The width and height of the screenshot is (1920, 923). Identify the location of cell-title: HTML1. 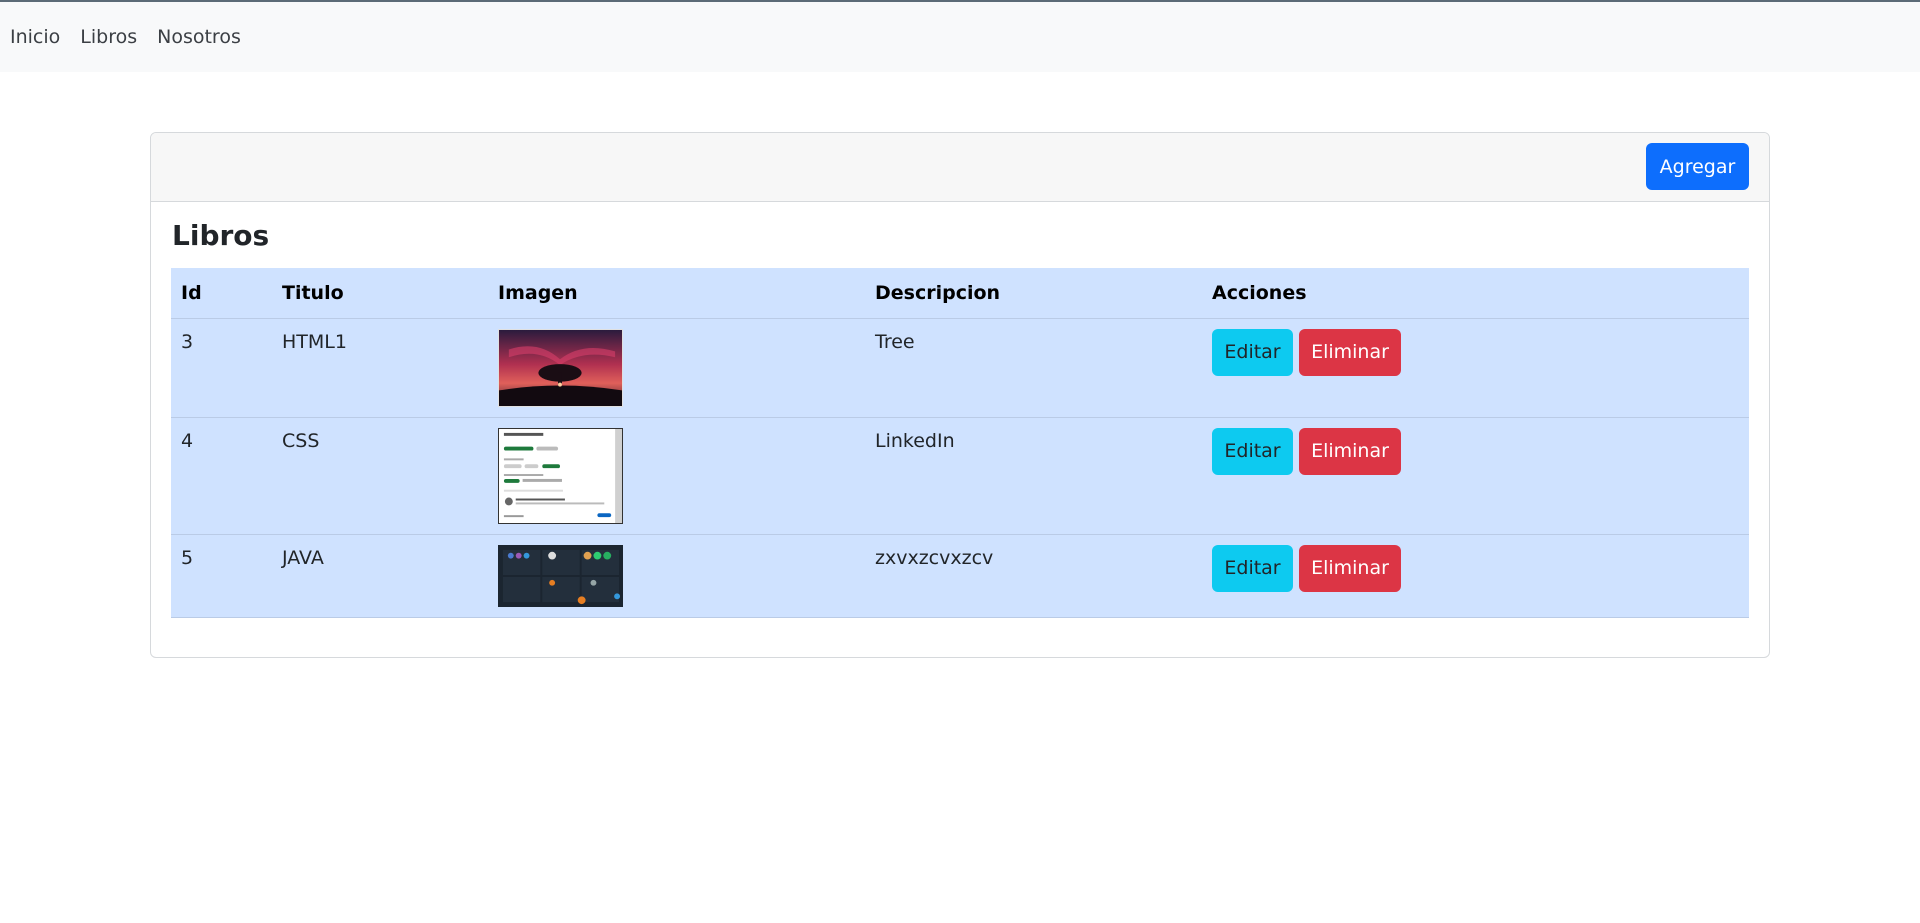
(380, 368).